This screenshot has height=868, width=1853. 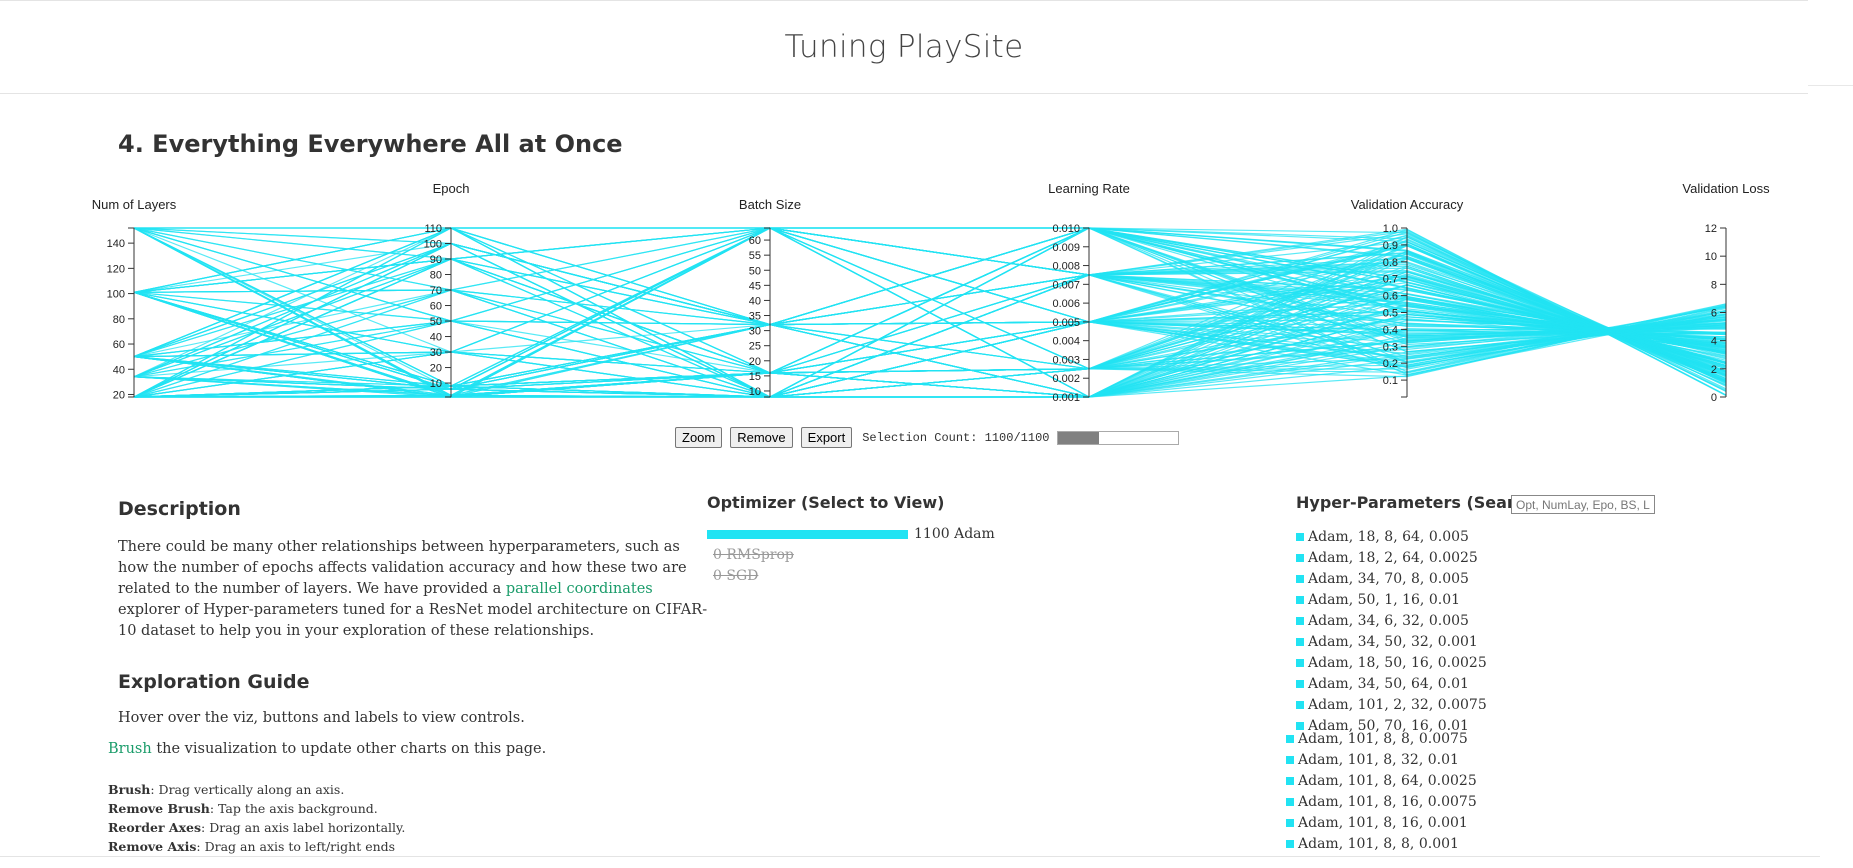 What do you see at coordinates (579, 589) in the screenshot?
I see `parallel-coordinates-link: parallel coordinates` at bounding box center [579, 589].